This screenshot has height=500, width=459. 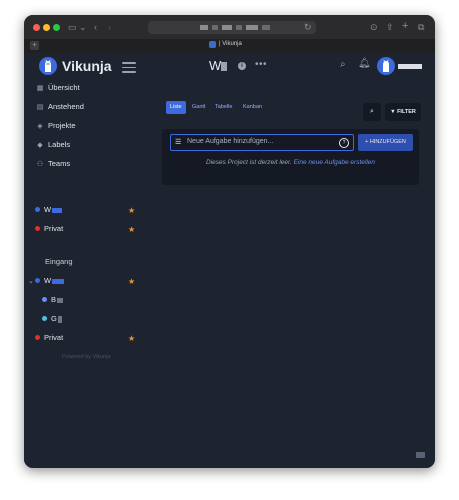 What do you see at coordinates (223, 107) in the screenshot?
I see `tab-table: Tabelle` at bounding box center [223, 107].